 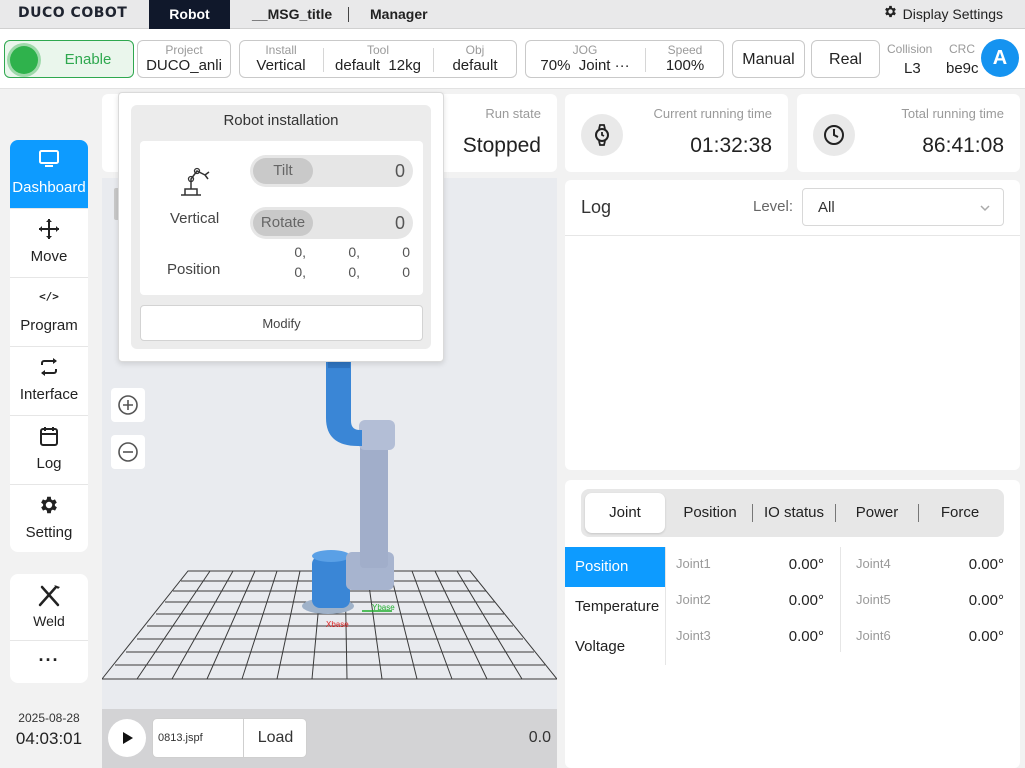 I want to click on joint-panel-tabs: Joint Position IO status Power Force, so click(x=792, y=513).